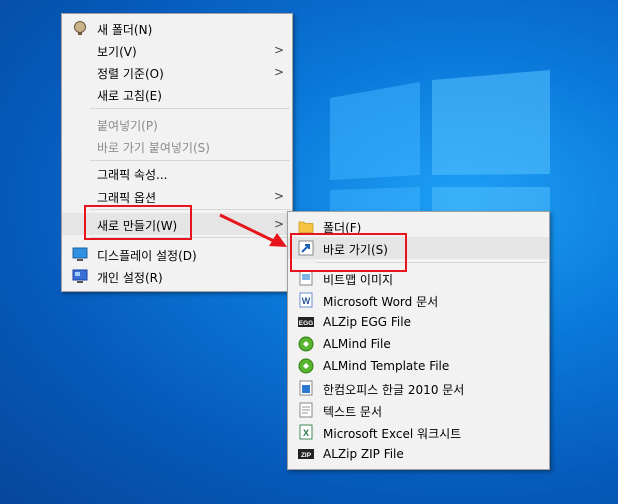 This screenshot has width=618, height=504. Describe the element at coordinates (306, 388) in the screenshot. I see `hwp-doc-icon` at that location.